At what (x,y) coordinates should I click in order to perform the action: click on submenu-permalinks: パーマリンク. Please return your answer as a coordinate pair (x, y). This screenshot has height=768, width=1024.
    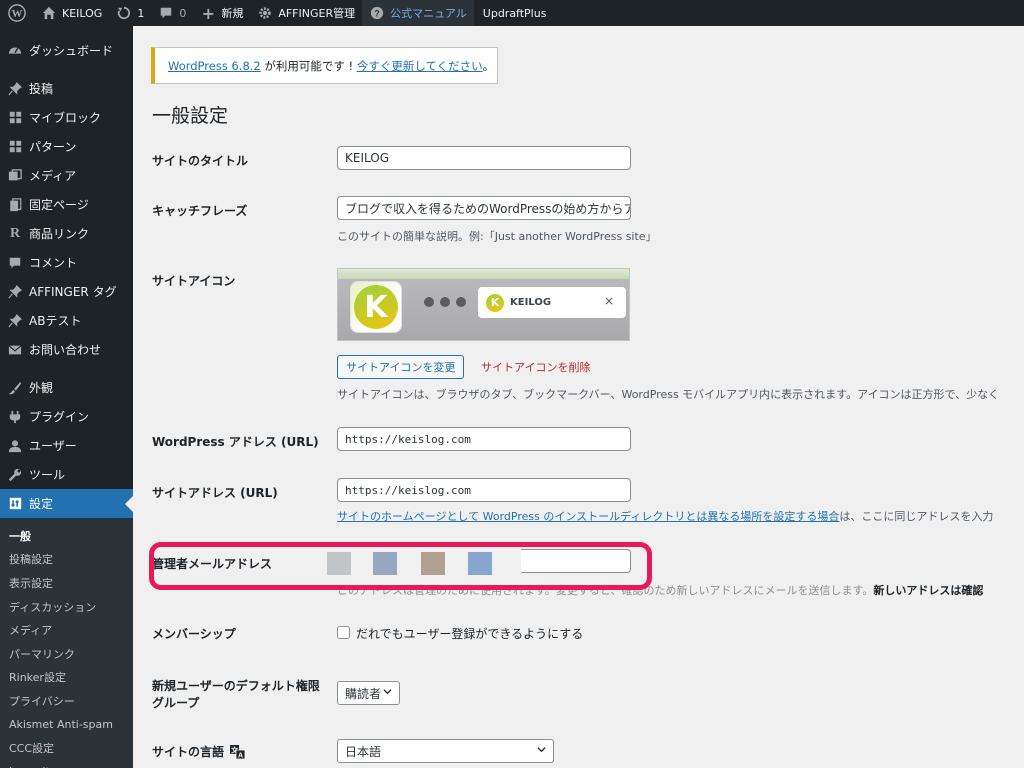
    Looking at the image, I should click on (66, 654).